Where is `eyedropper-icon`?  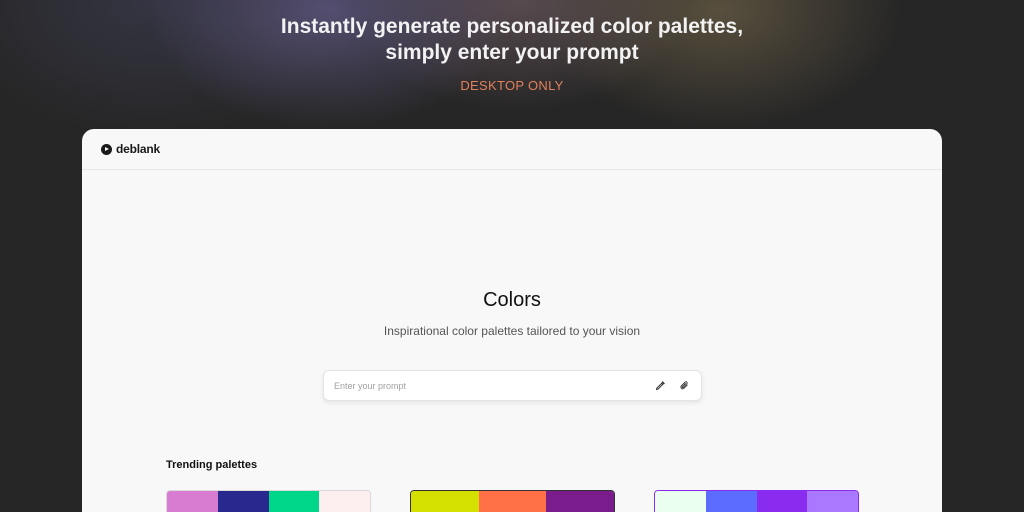
eyedropper-icon is located at coordinates (660, 386).